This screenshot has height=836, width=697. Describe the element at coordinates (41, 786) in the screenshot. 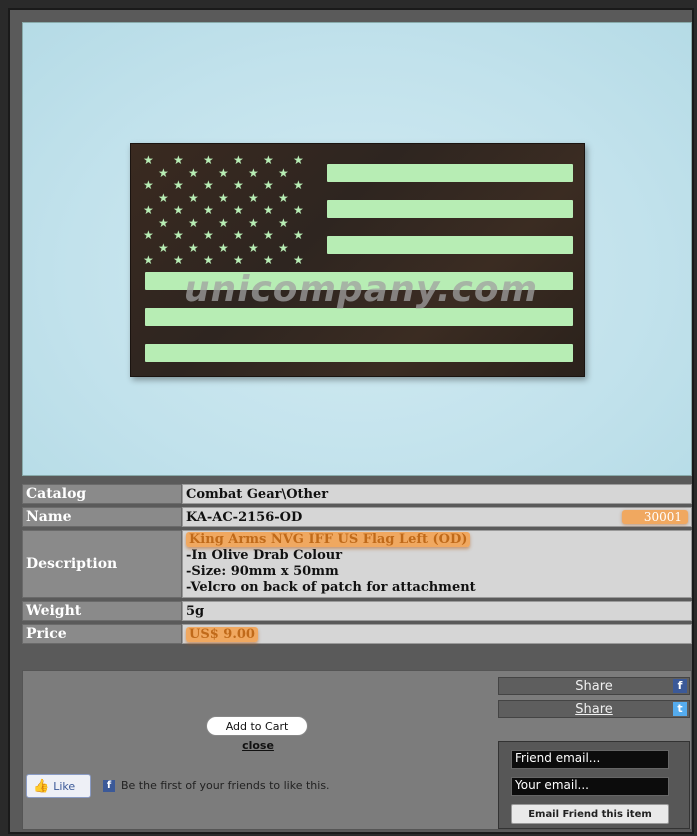

I see `thumbs-up-icon: 👍` at that location.